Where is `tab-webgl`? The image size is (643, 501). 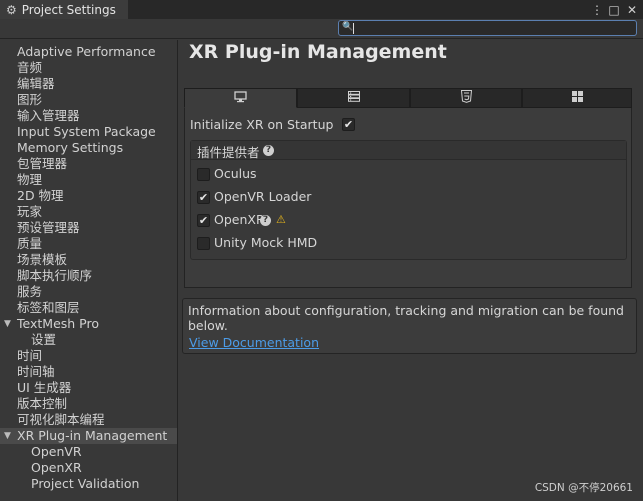
tab-webgl is located at coordinates (466, 98).